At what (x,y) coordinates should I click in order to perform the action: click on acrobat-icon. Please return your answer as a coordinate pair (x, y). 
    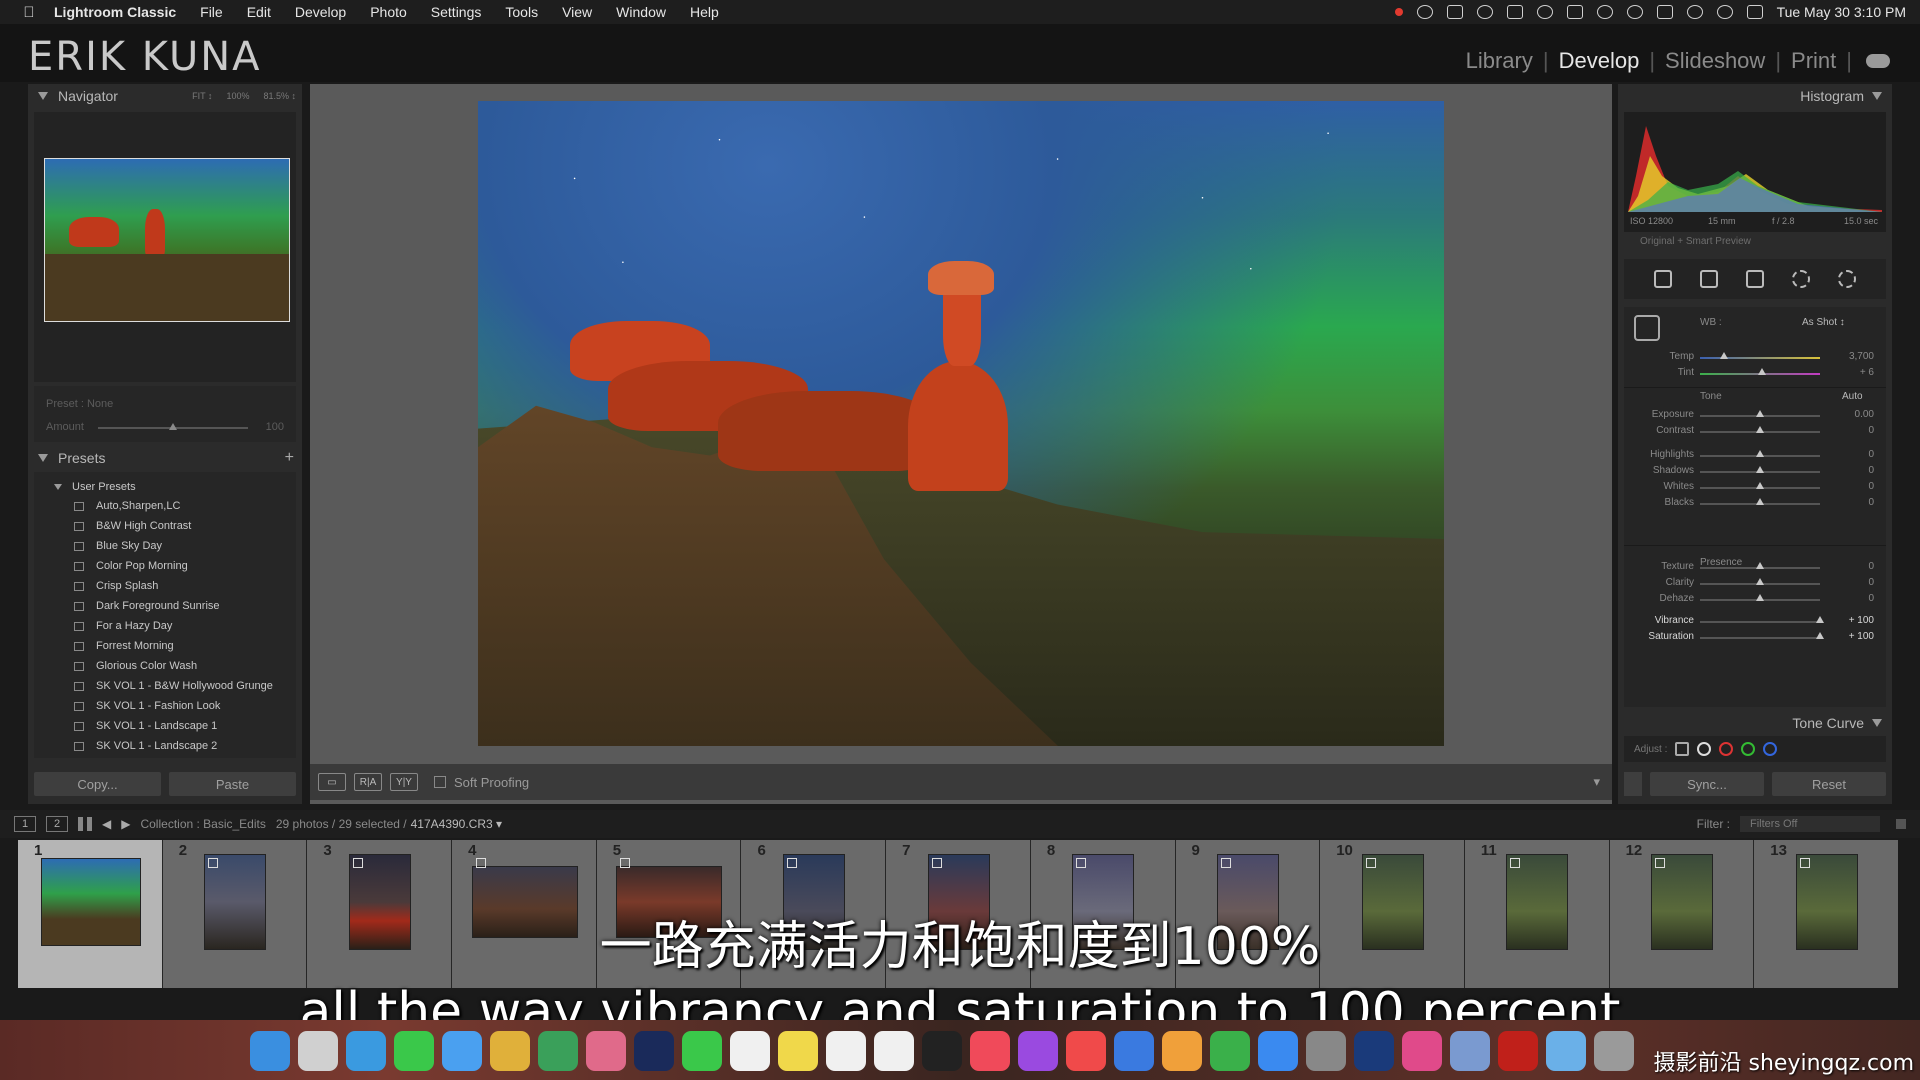
    Looking at the image, I should click on (1518, 1051).